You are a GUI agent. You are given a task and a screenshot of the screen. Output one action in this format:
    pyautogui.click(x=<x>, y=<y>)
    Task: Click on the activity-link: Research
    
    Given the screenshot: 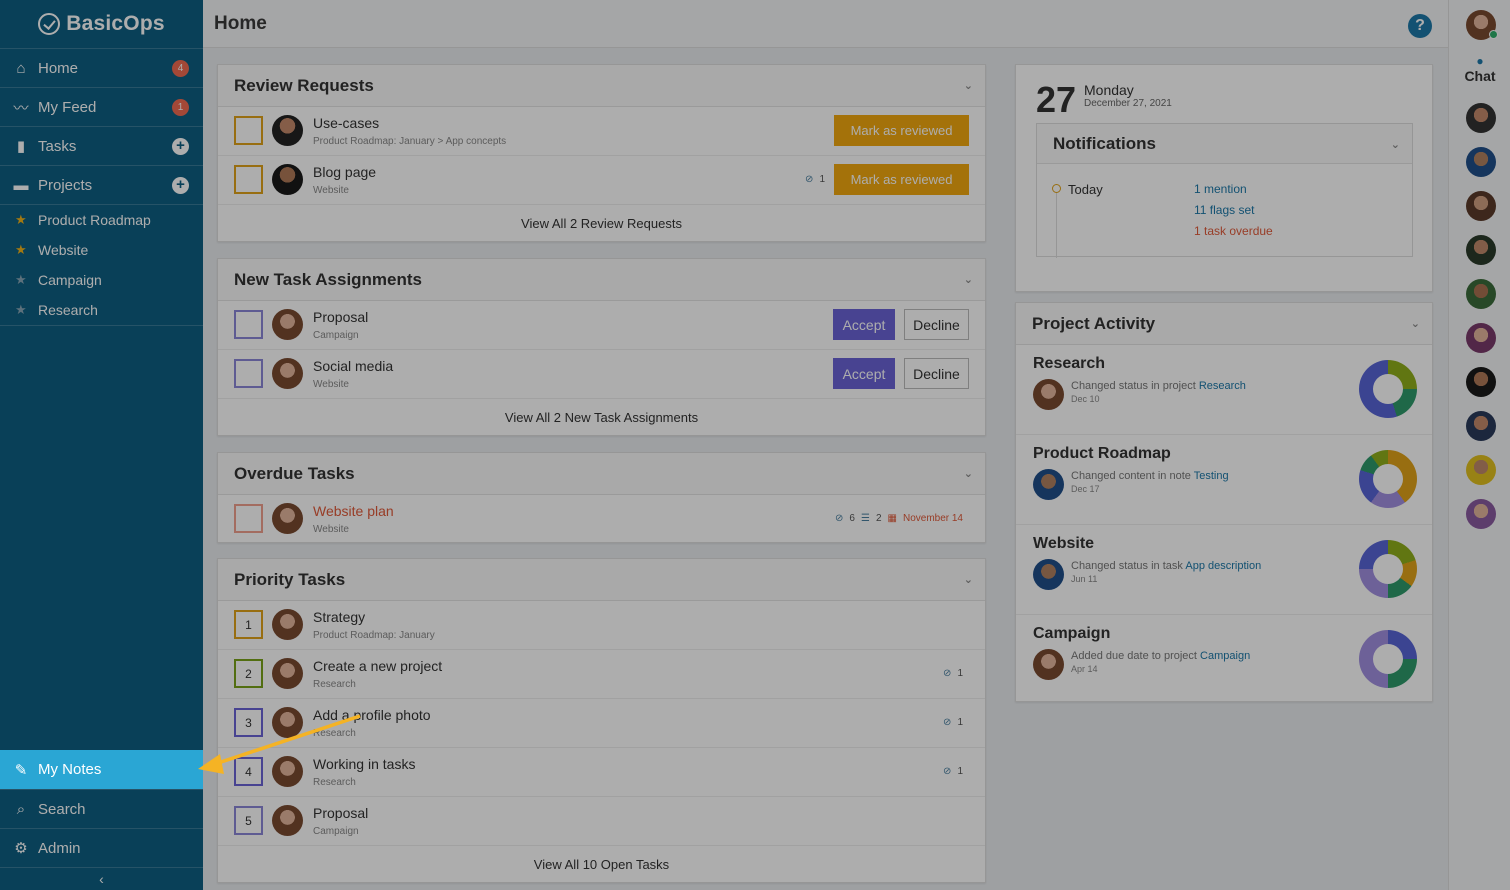 What is the action you would take?
    pyautogui.click(x=1222, y=386)
    